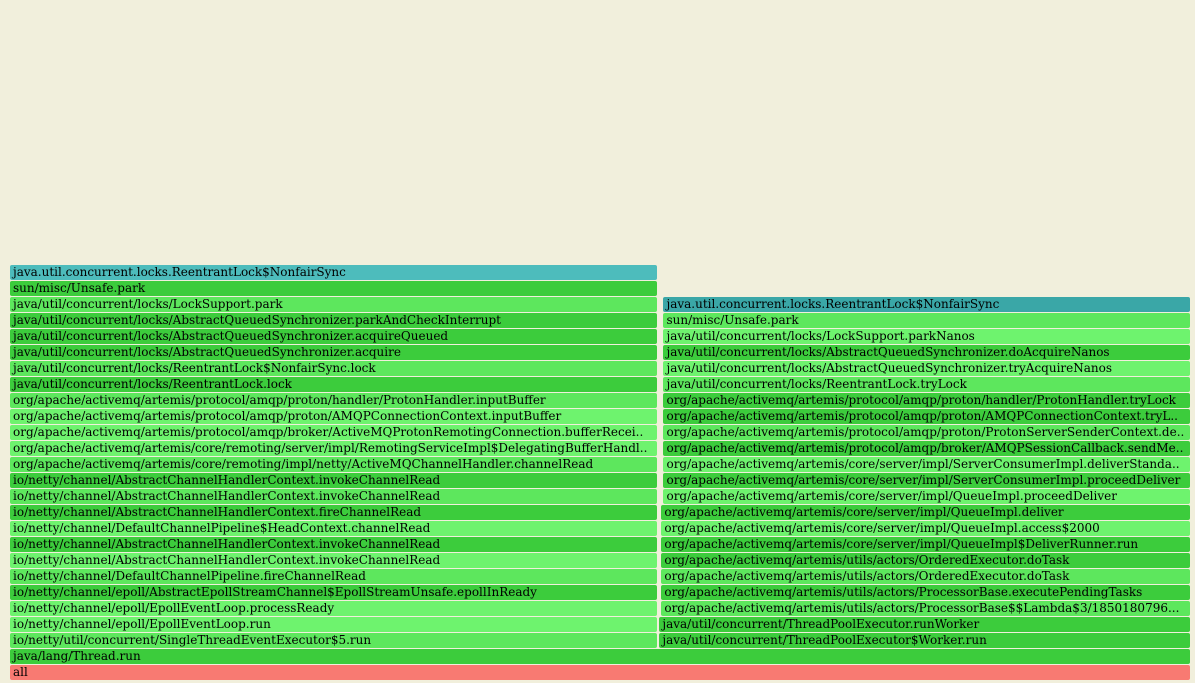  I want to click on flame-frame: java/lang/Thread.run, so click(600, 656).